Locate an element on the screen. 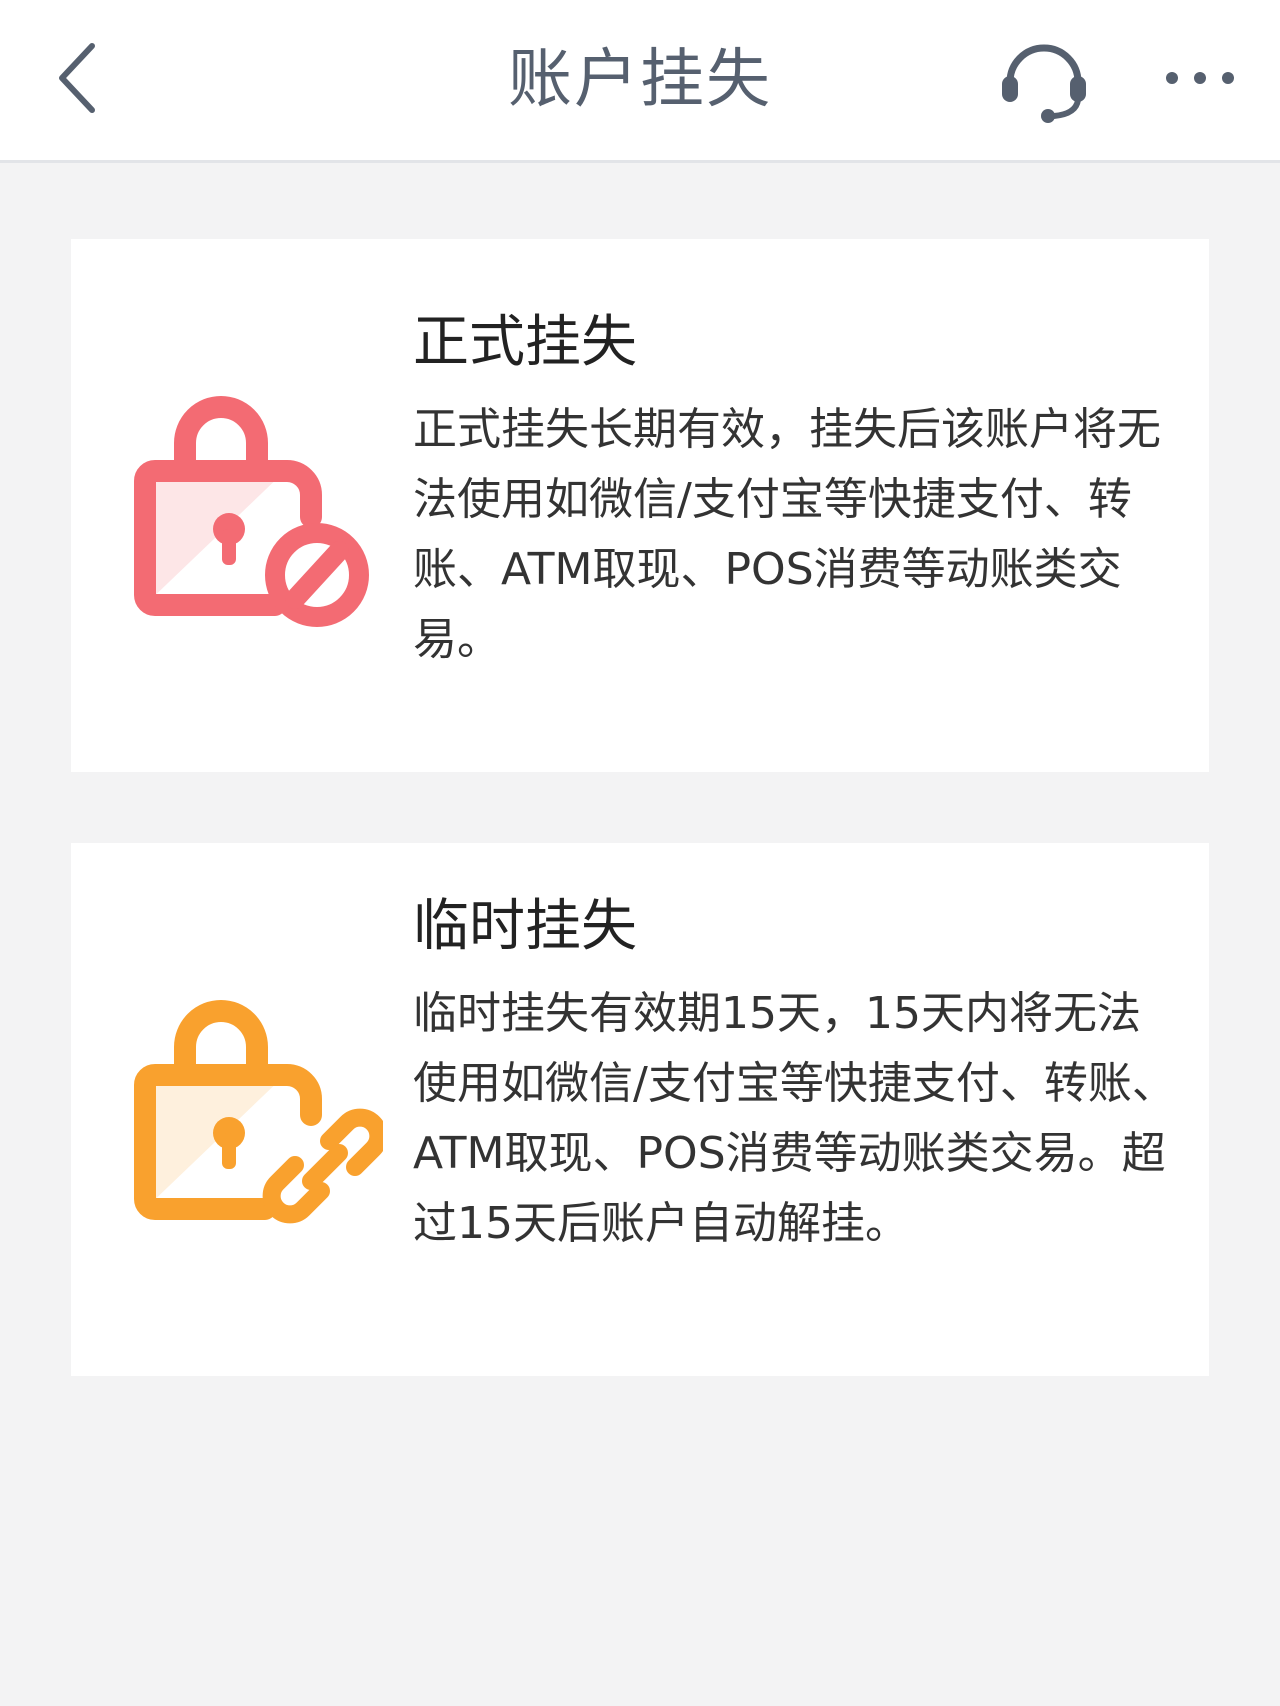  card-title: 正式挂失 is located at coordinates (525, 342).